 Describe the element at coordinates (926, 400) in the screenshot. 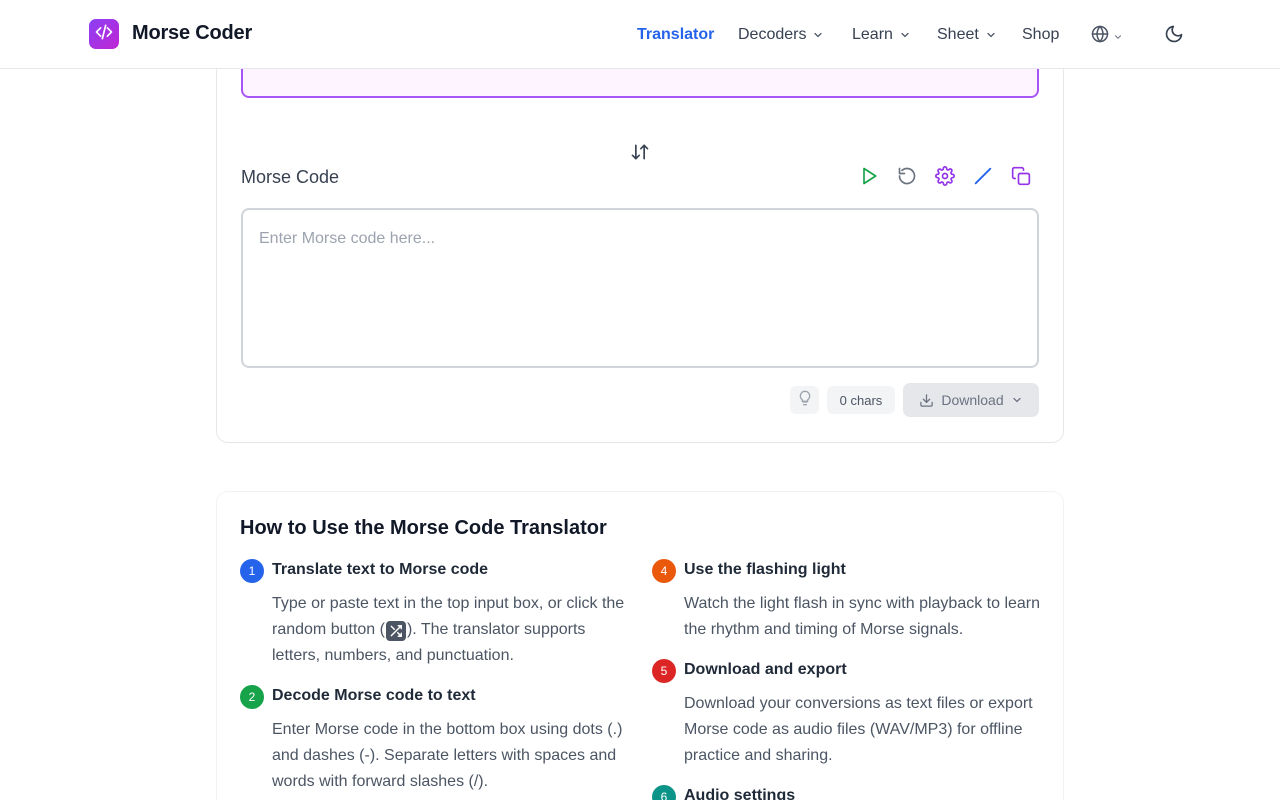

I see `download-icon` at that location.